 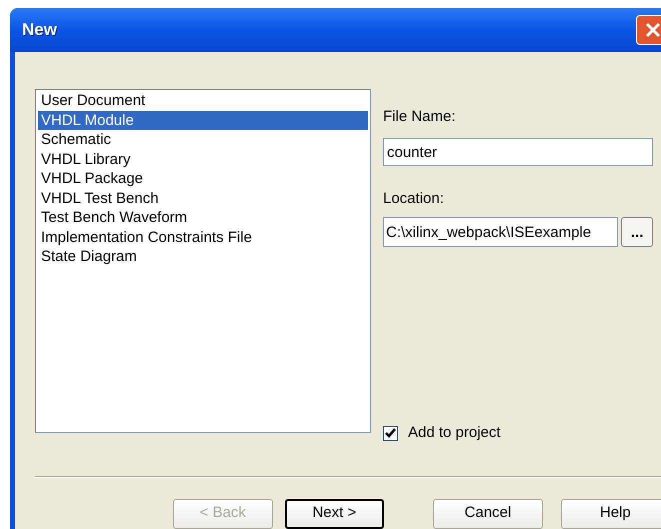 I want to click on checkbox, so click(x=390, y=433).